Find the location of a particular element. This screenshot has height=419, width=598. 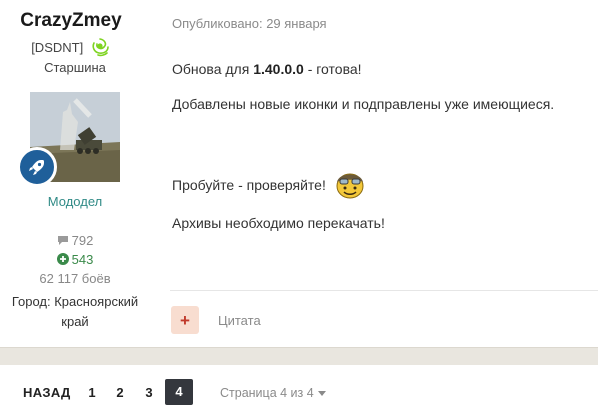

author-group: Мододел is located at coordinates (75, 201).